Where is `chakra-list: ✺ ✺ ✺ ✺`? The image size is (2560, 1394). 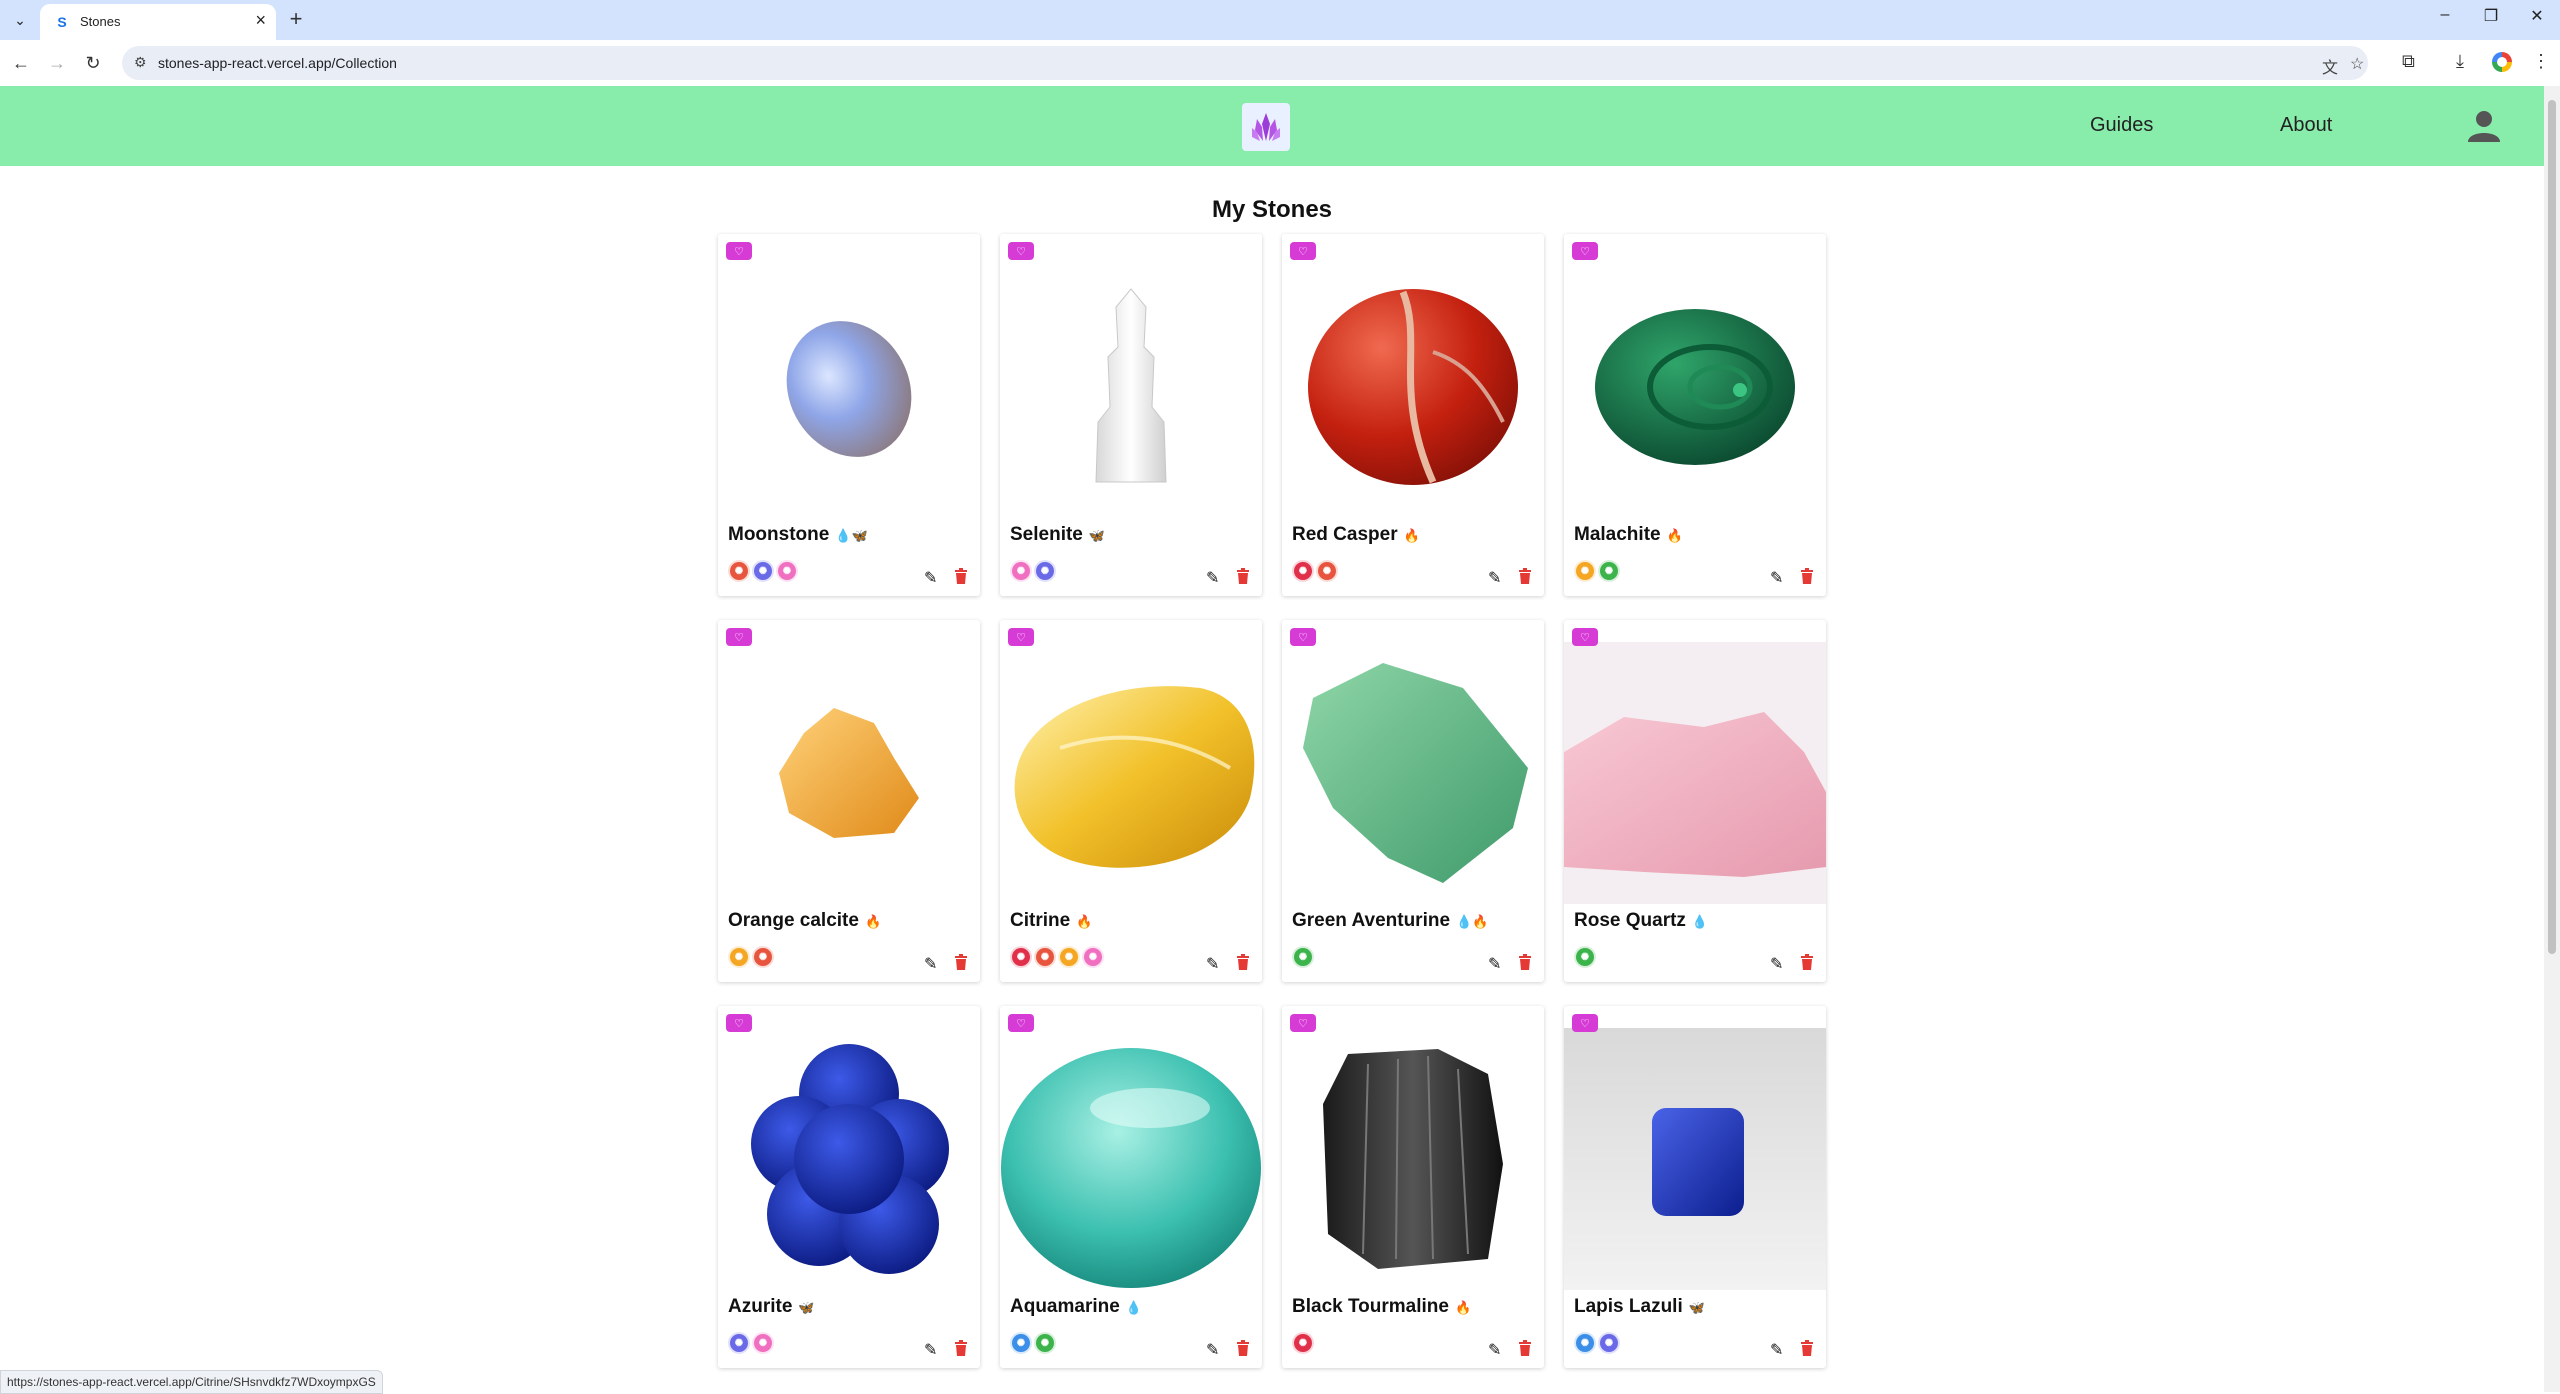 chakra-list: ✺ ✺ ✺ ✺ is located at coordinates (1058, 957).